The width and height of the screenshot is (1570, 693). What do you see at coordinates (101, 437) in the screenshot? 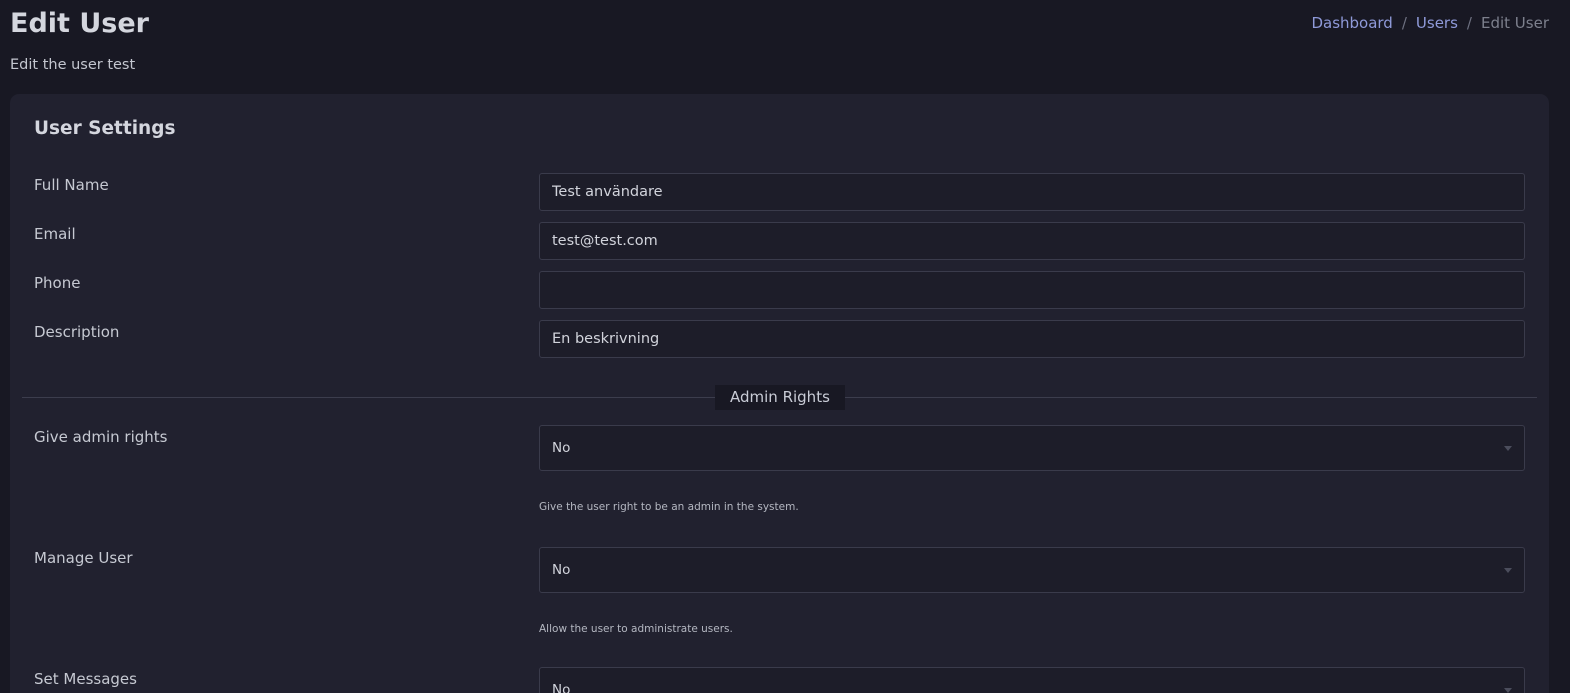
I see `give-admin-label: Give admin rights` at bounding box center [101, 437].